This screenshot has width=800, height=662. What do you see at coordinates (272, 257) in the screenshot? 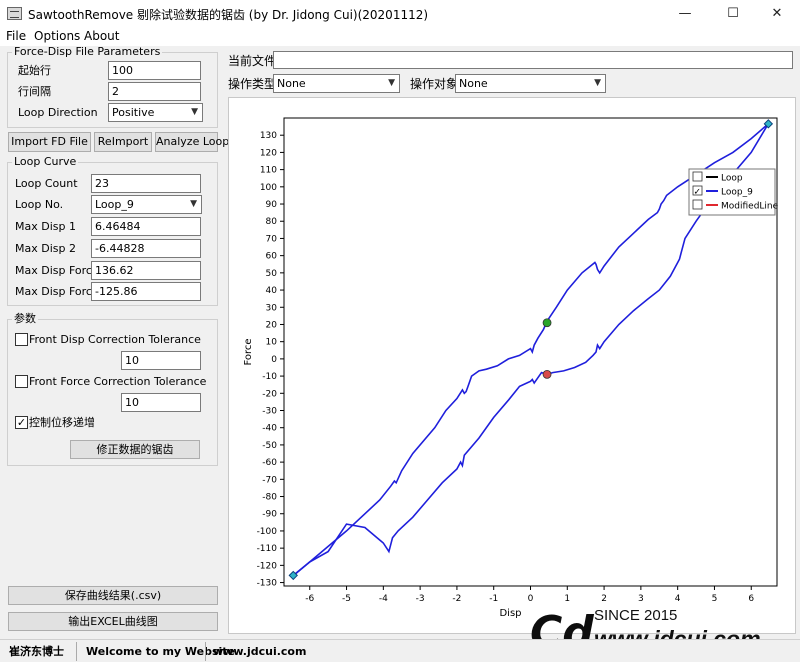
I see `y-tick-label: 60` at bounding box center [272, 257].